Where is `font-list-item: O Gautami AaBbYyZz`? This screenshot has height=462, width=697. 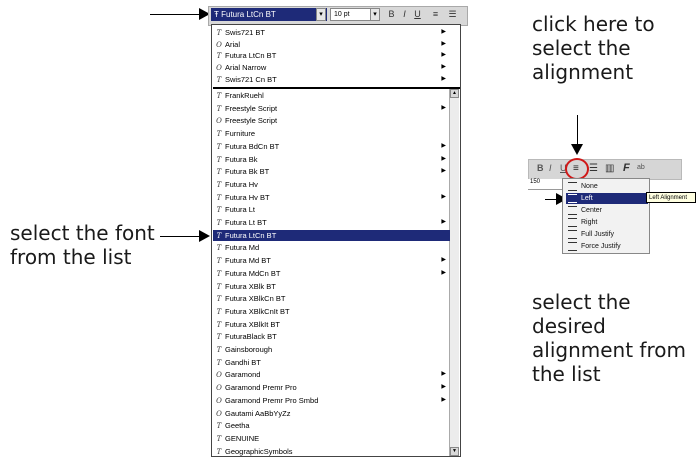 font-list-item: O Gautami AaBbYyZz is located at coordinates (331, 413).